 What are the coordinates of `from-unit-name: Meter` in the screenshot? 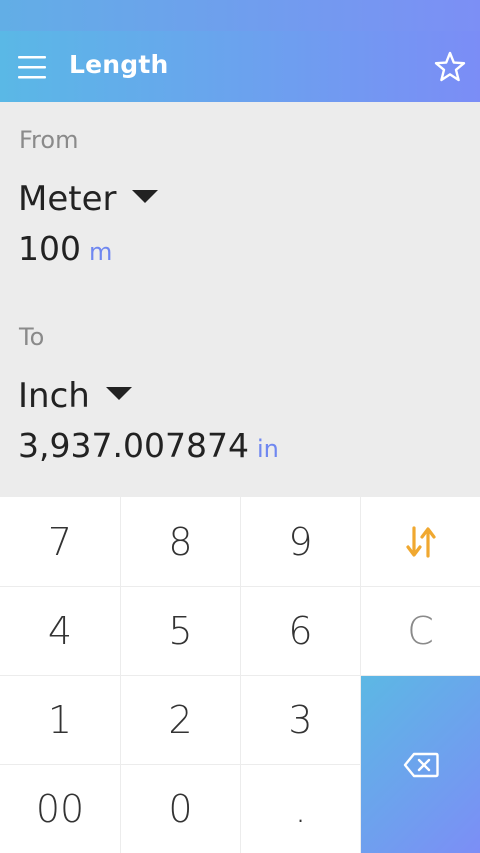 It's located at (67, 199).